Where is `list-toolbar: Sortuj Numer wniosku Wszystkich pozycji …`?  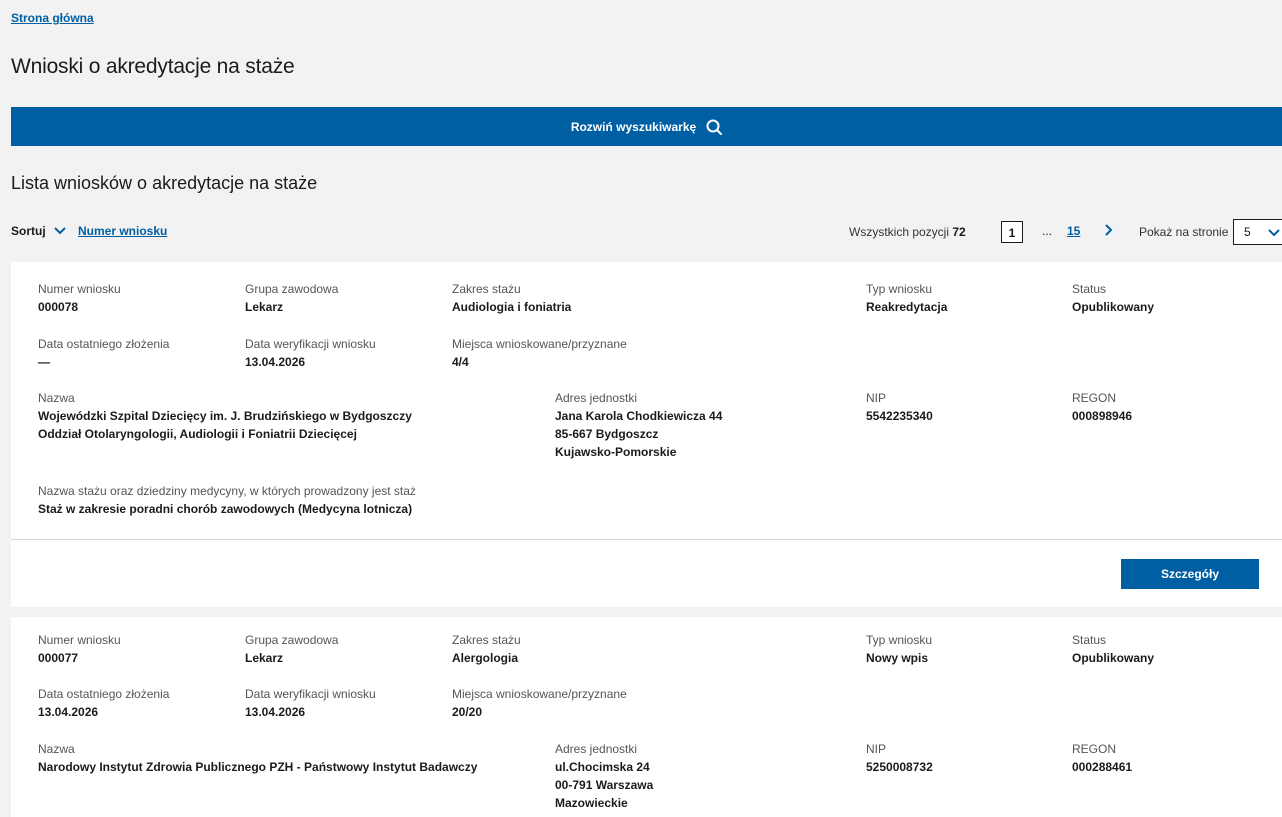 list-toolbar: Sortuj Numer wniosku Wszystkich pozycji … is located at coordinates (646, 232).